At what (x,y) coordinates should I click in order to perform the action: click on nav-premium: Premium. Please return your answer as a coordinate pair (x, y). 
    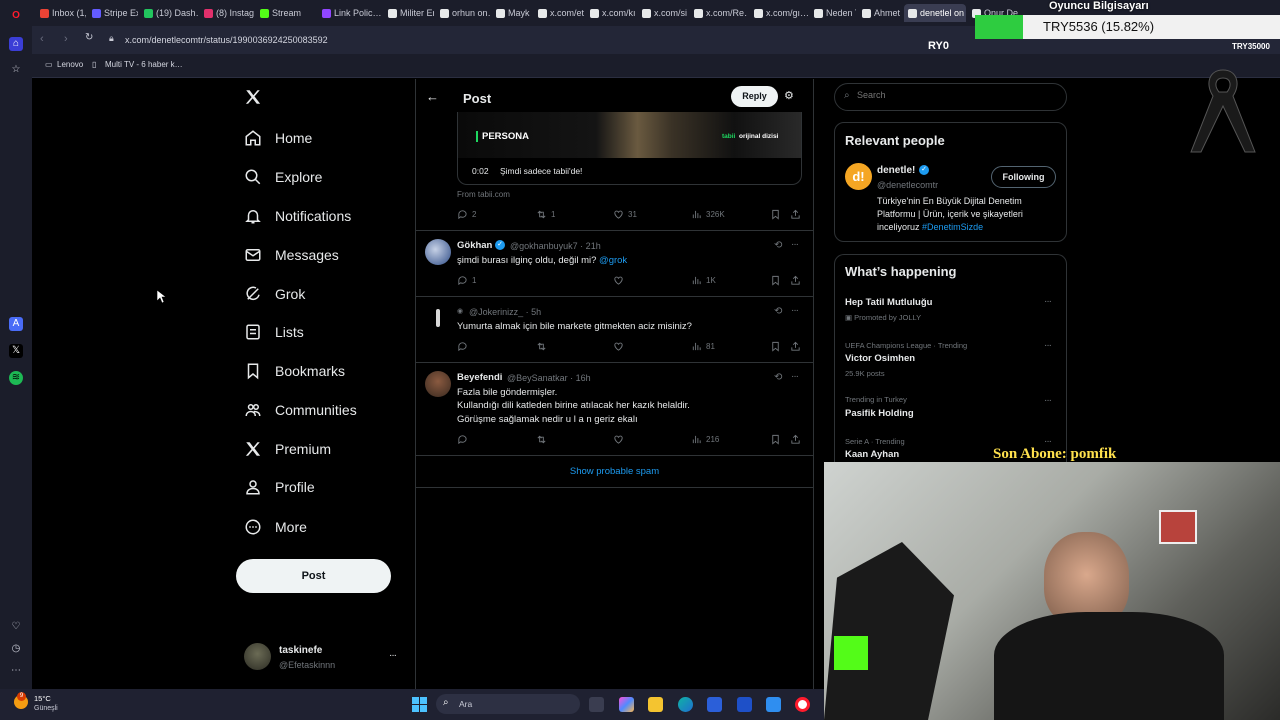
    Looking at the image, I should click on (287, 449).